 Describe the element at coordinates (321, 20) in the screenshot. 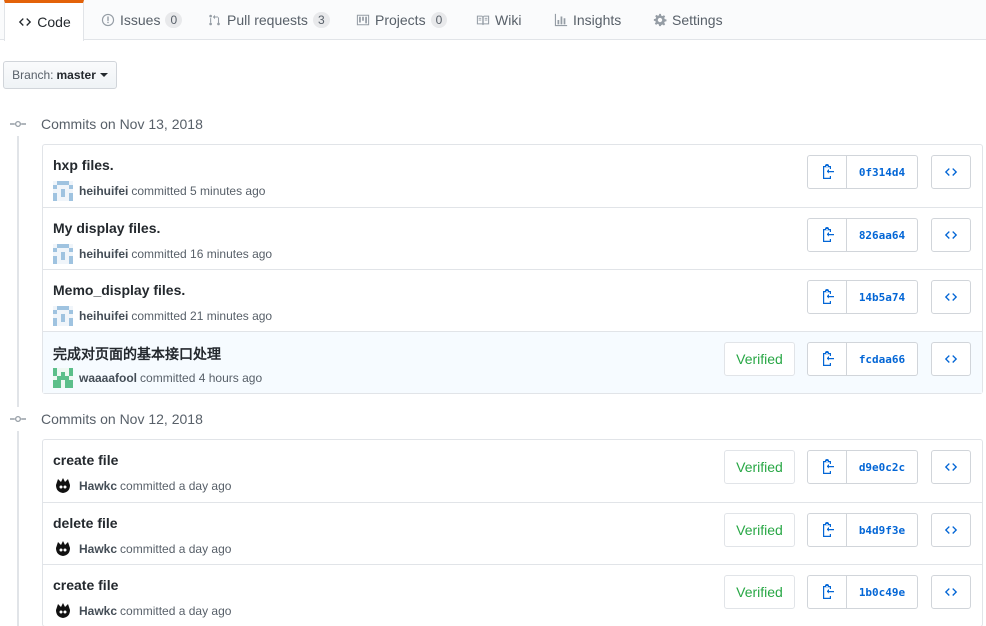

I see `pull-requests-counter: 3` at that location.